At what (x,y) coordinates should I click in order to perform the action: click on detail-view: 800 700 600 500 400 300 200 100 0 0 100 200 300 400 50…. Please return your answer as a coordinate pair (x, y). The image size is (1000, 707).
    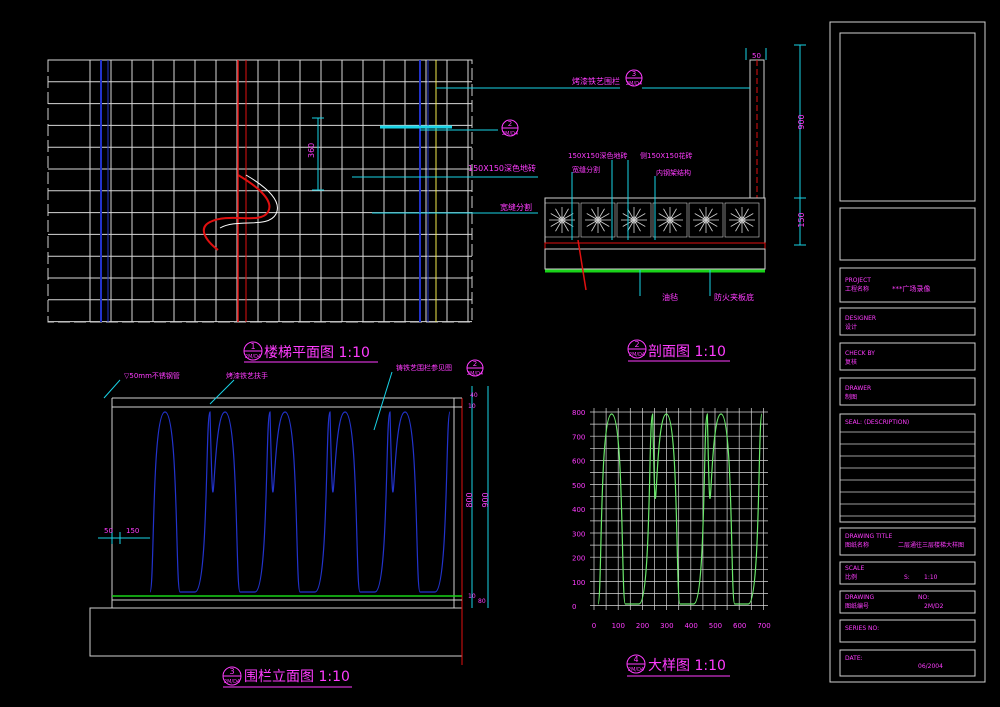
    Looking at the image, I should click on (671, 542).